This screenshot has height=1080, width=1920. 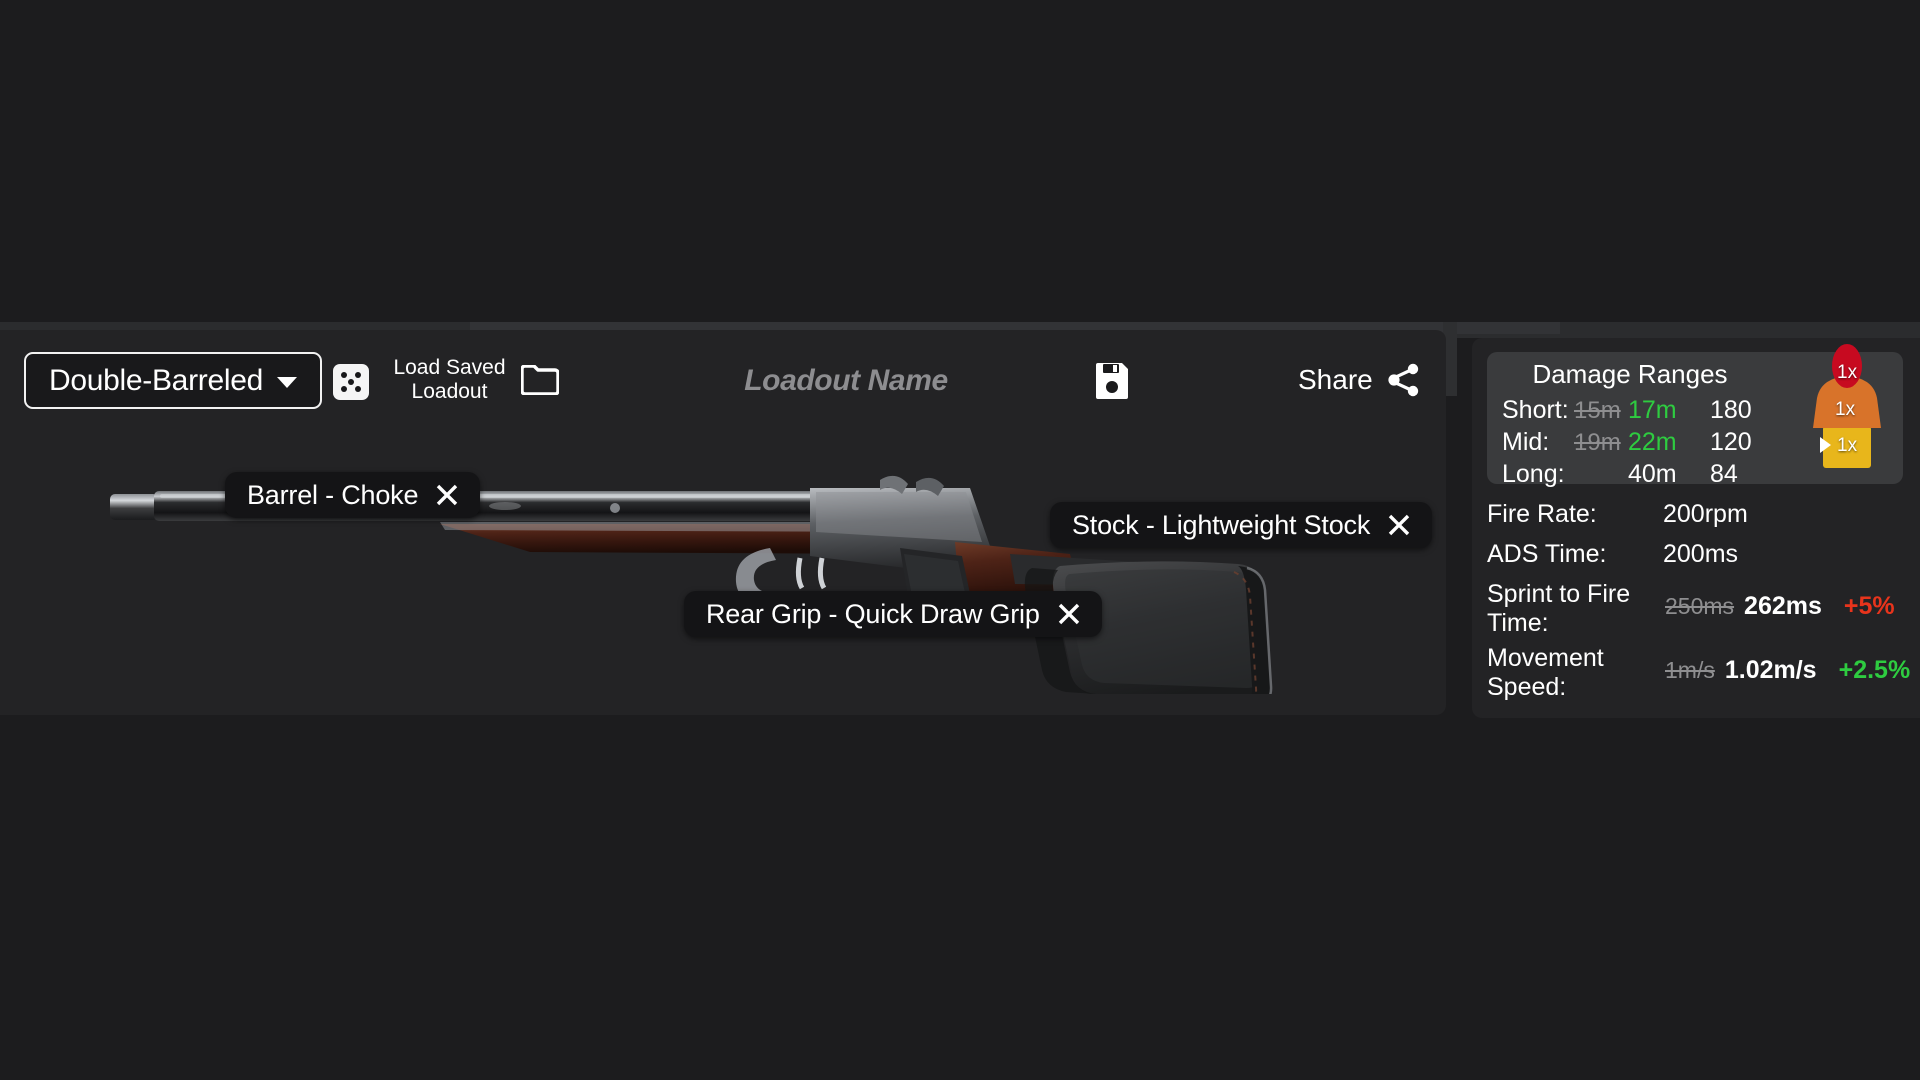 I want to click on attachment-chip-stock: Stock - Lightweight Stock, so click(x=1241, y=525).